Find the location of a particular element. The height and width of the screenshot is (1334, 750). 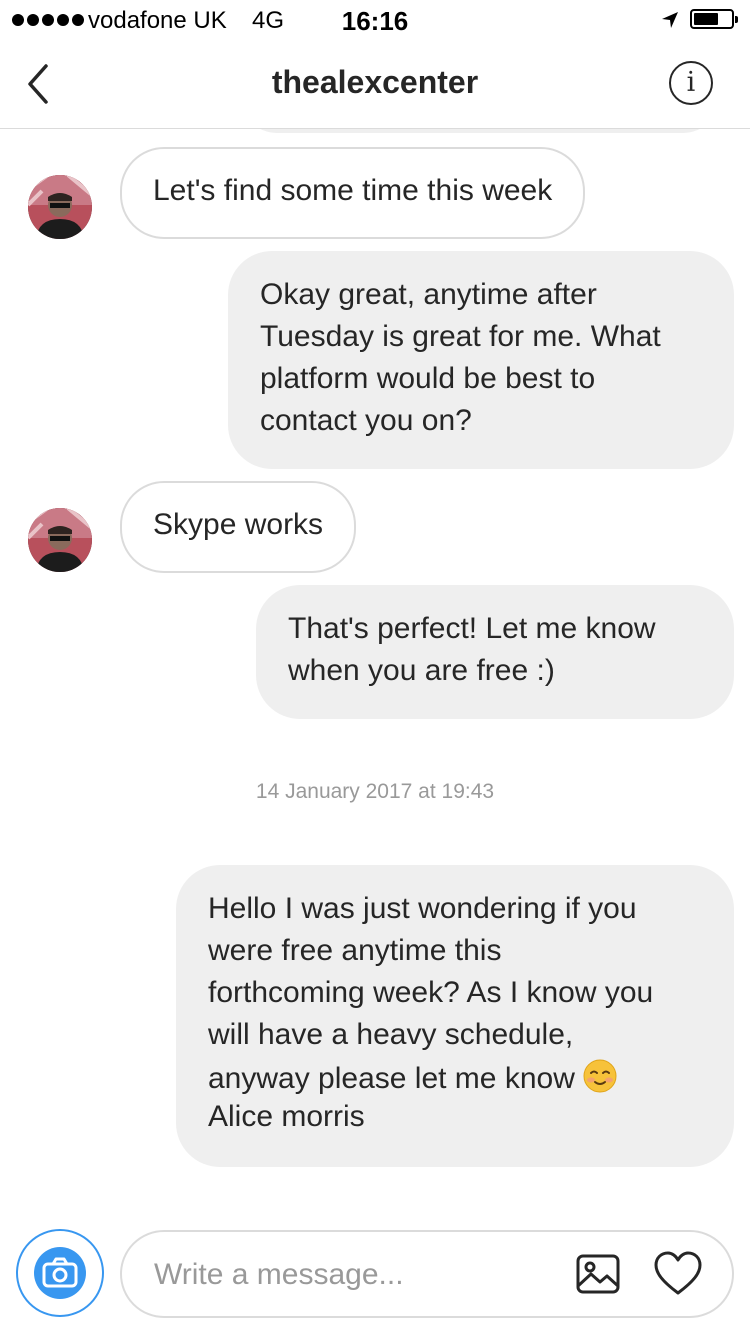

status-time: 16:16 is located at coordinates (375, 21).